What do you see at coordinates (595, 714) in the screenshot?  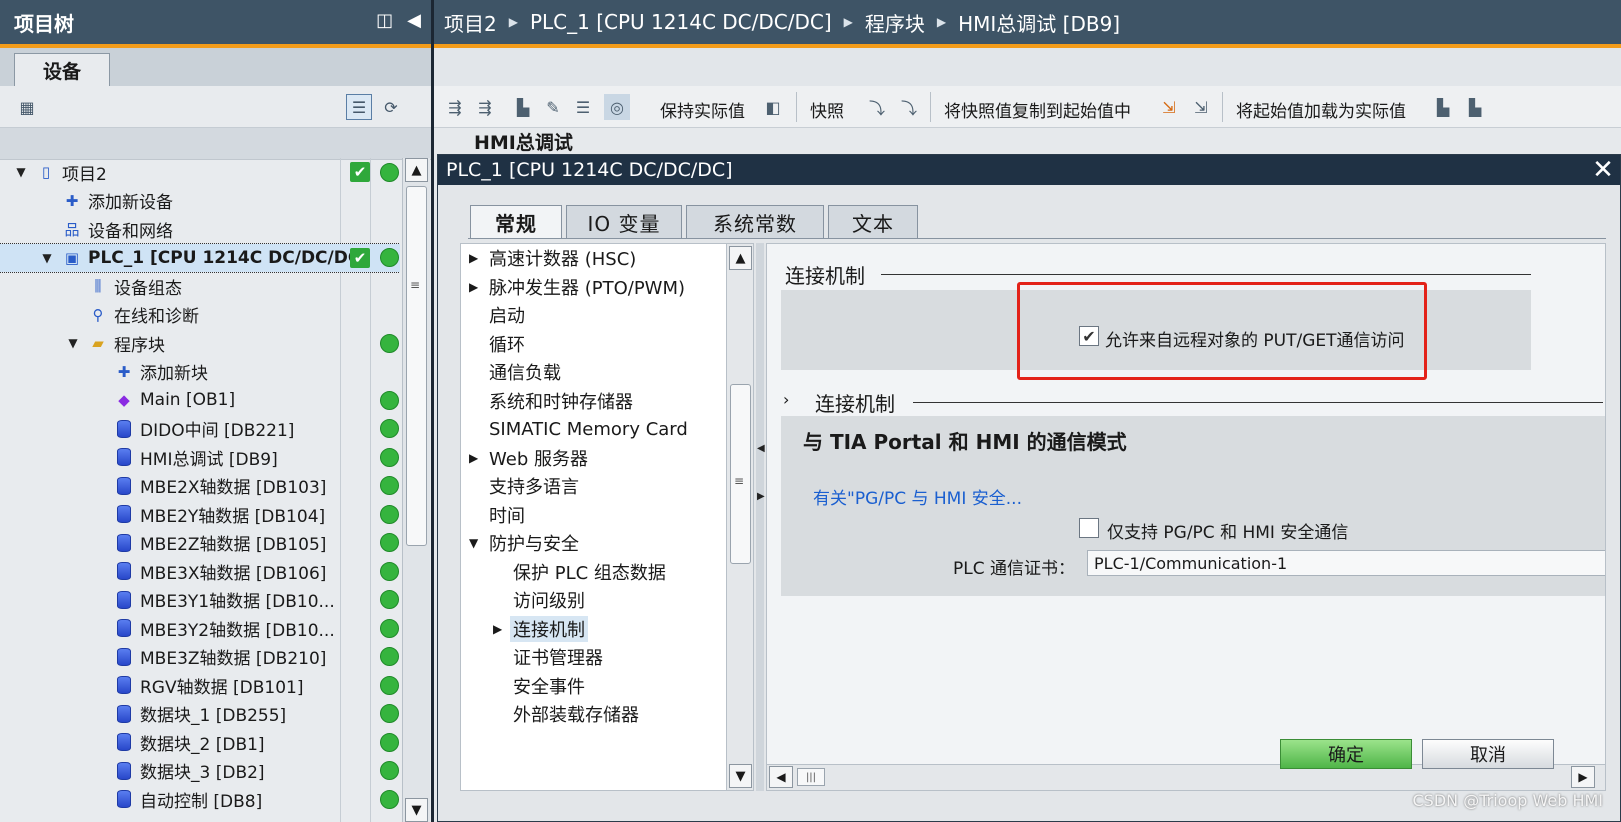 I see `nav-item: 外部装载存储器` at bounding box center [595, 714].